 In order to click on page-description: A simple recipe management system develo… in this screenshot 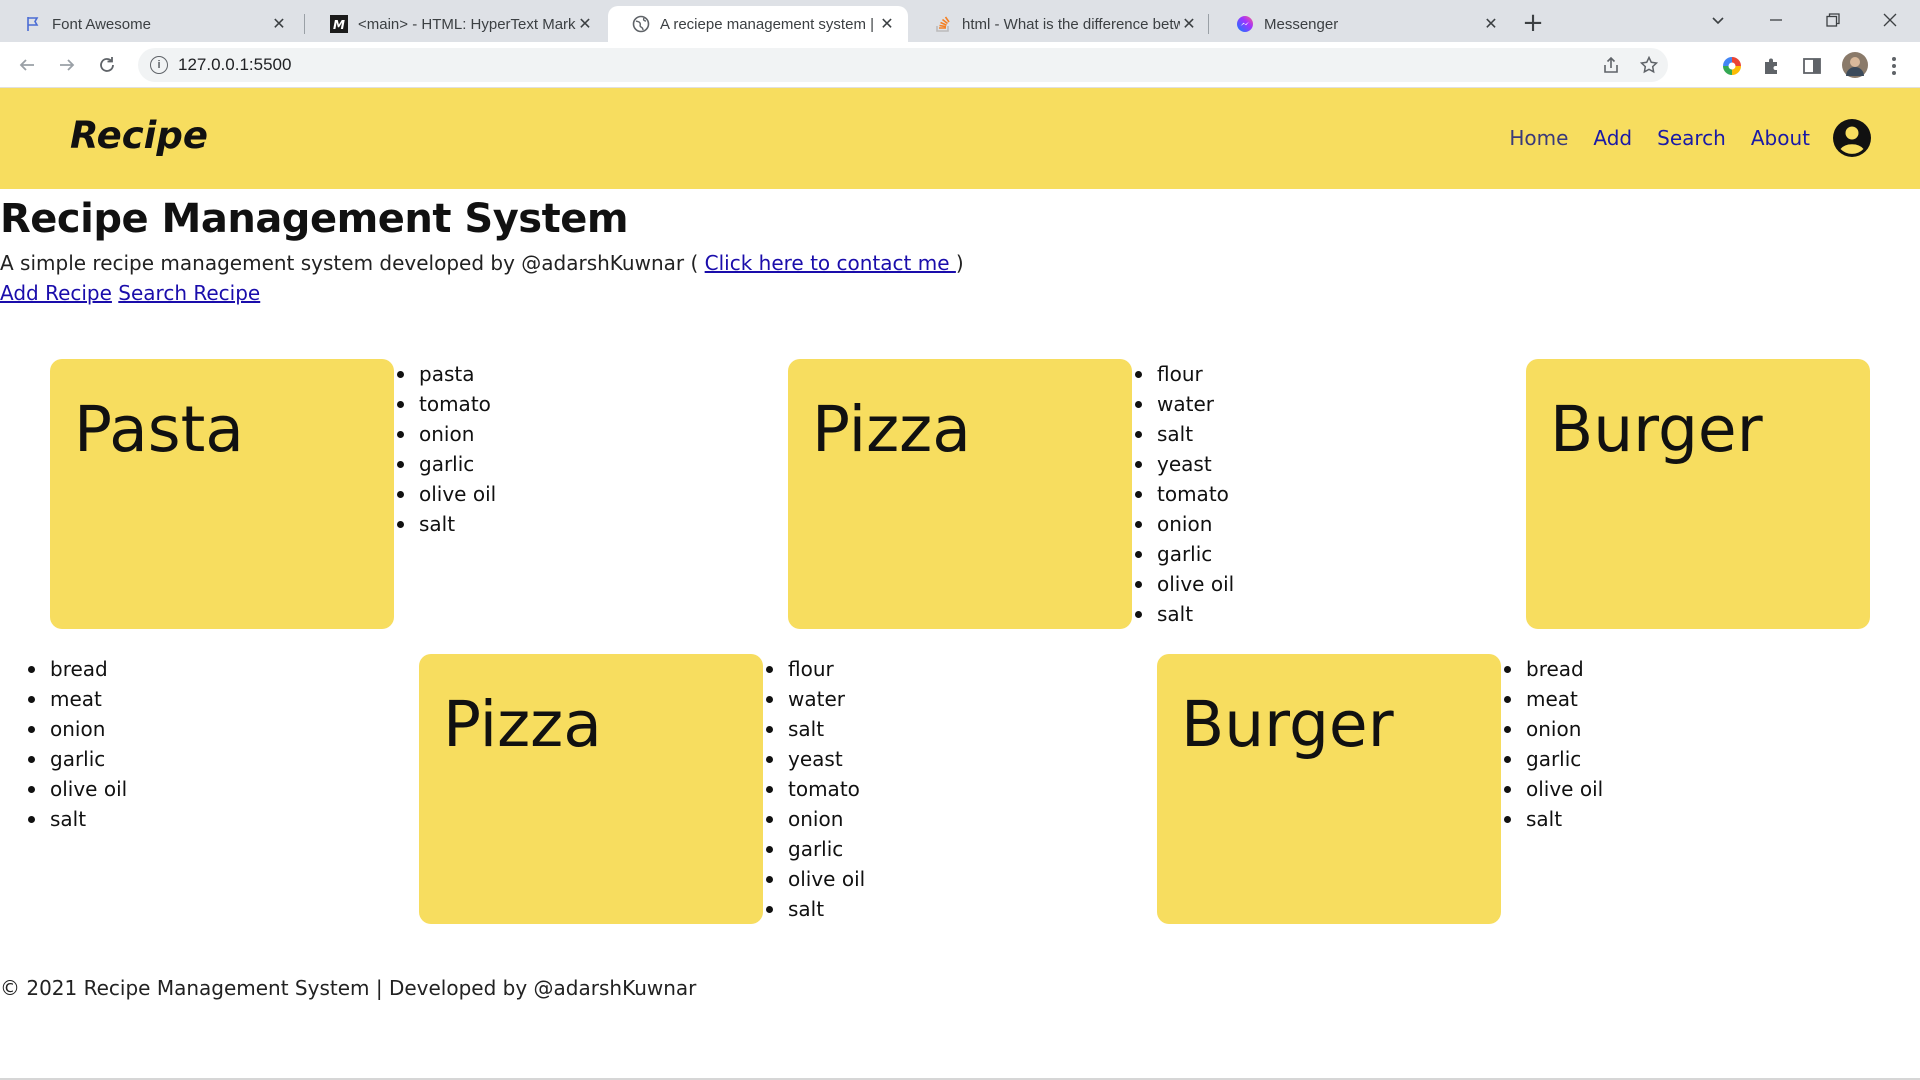, I will do `click(482, 263)`.